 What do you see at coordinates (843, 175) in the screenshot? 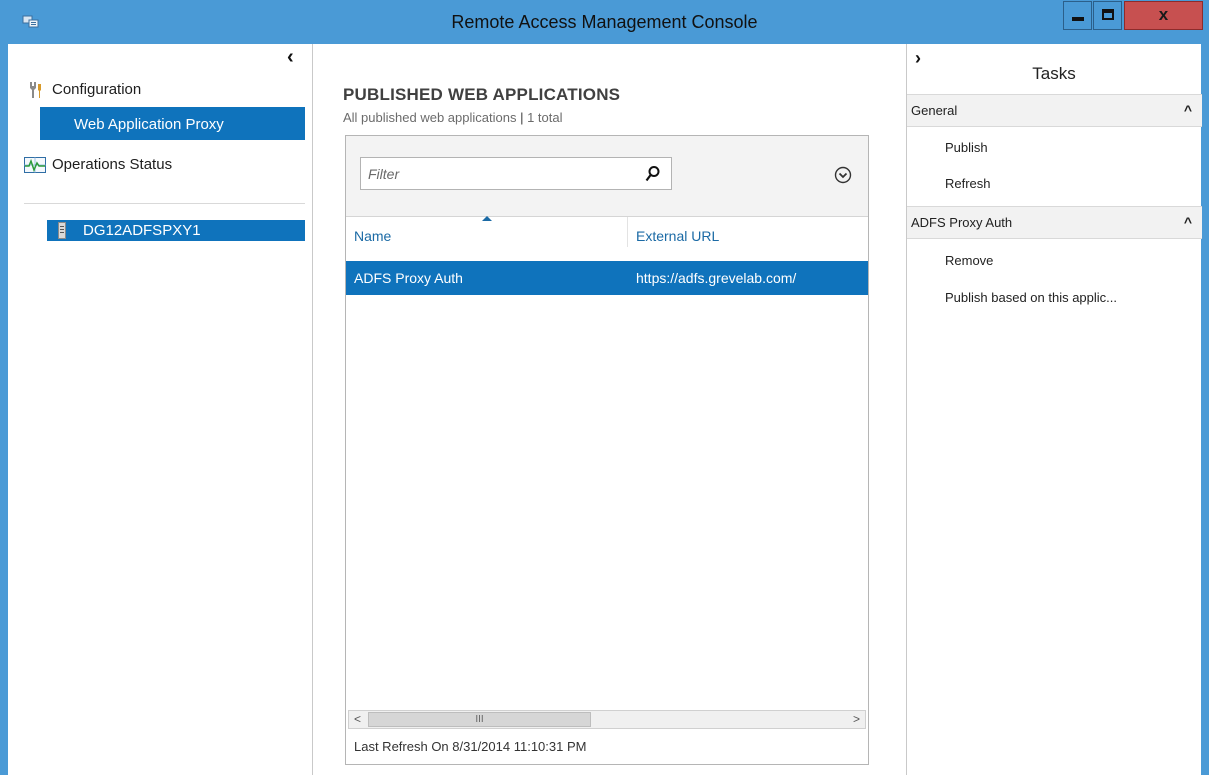
I see `expand-options-icon` at bounding box center [843, 175].